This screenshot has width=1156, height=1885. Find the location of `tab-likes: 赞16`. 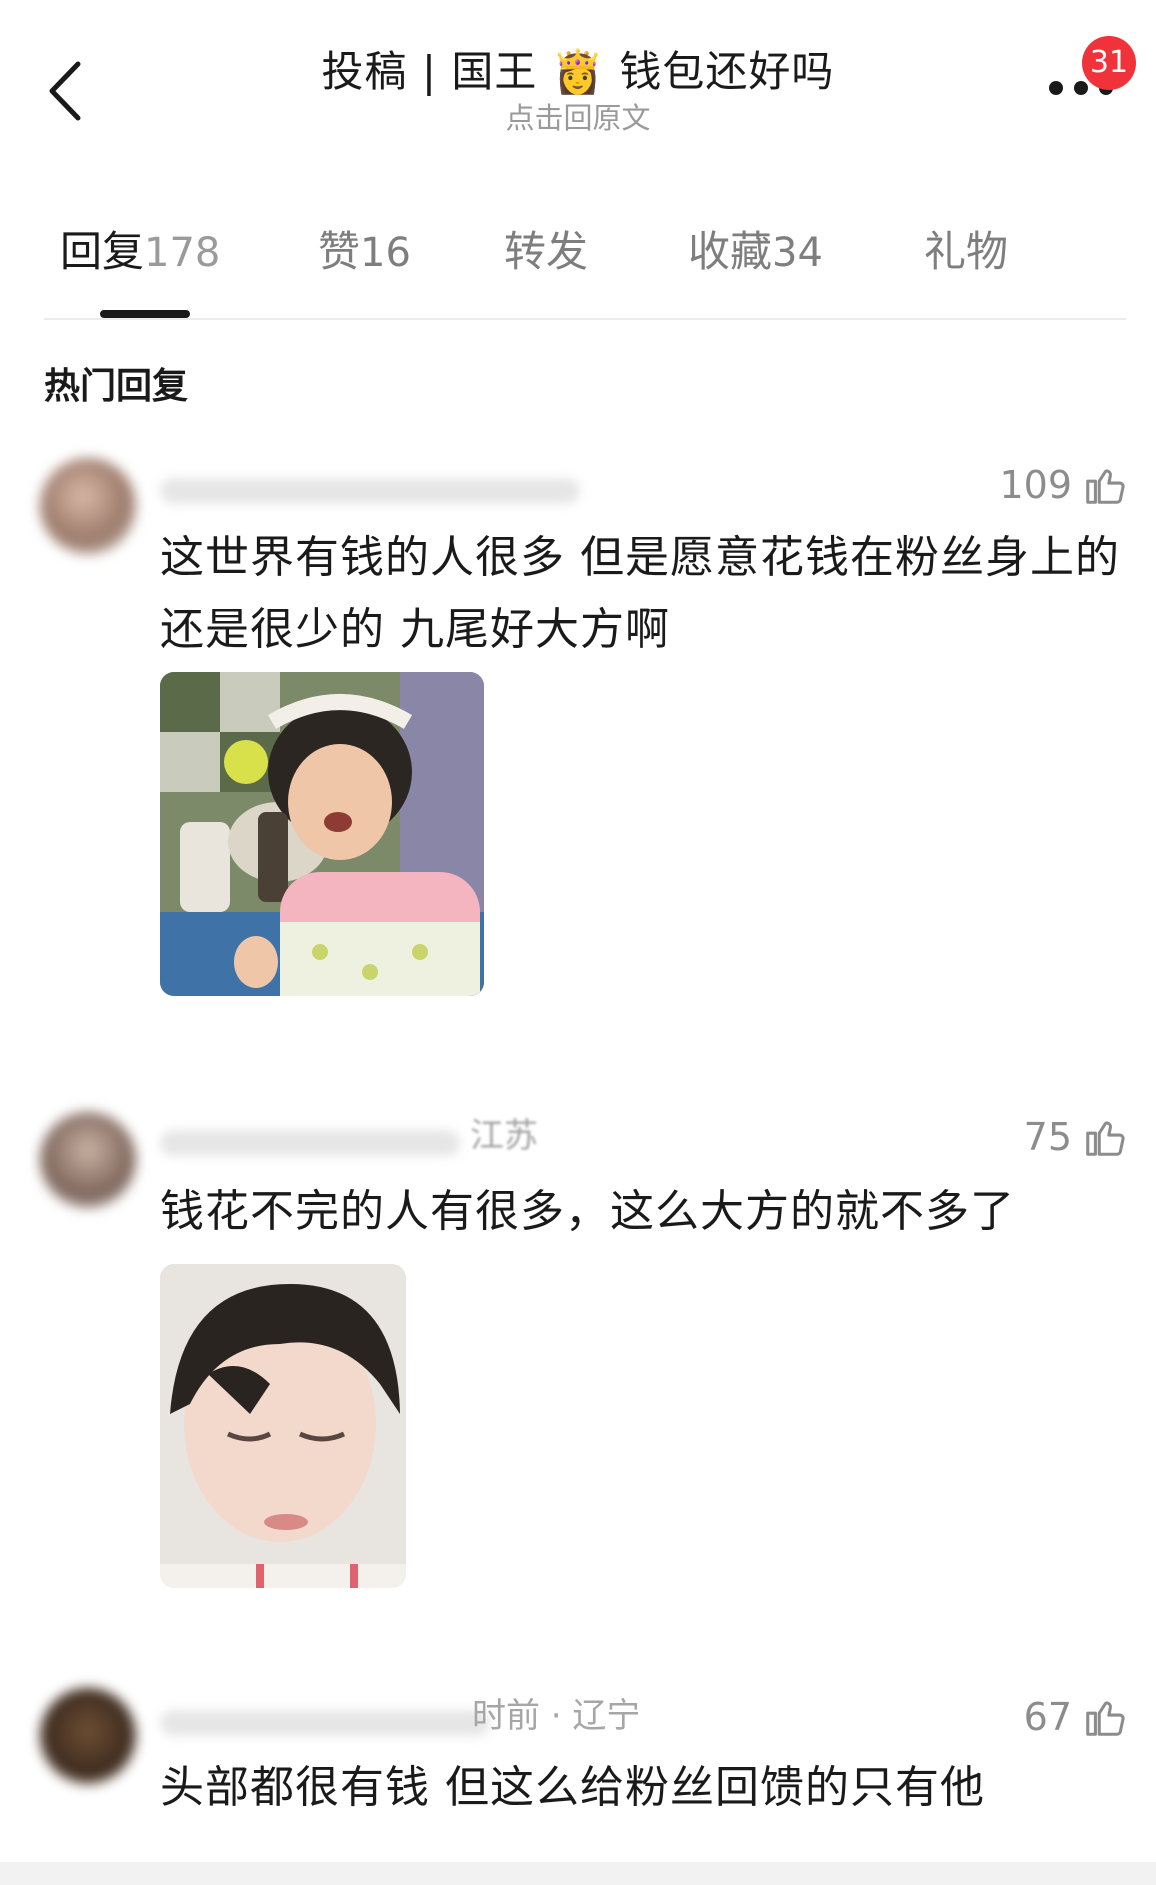

tab-likes: 赞16 is located at coordinates (364, 252).